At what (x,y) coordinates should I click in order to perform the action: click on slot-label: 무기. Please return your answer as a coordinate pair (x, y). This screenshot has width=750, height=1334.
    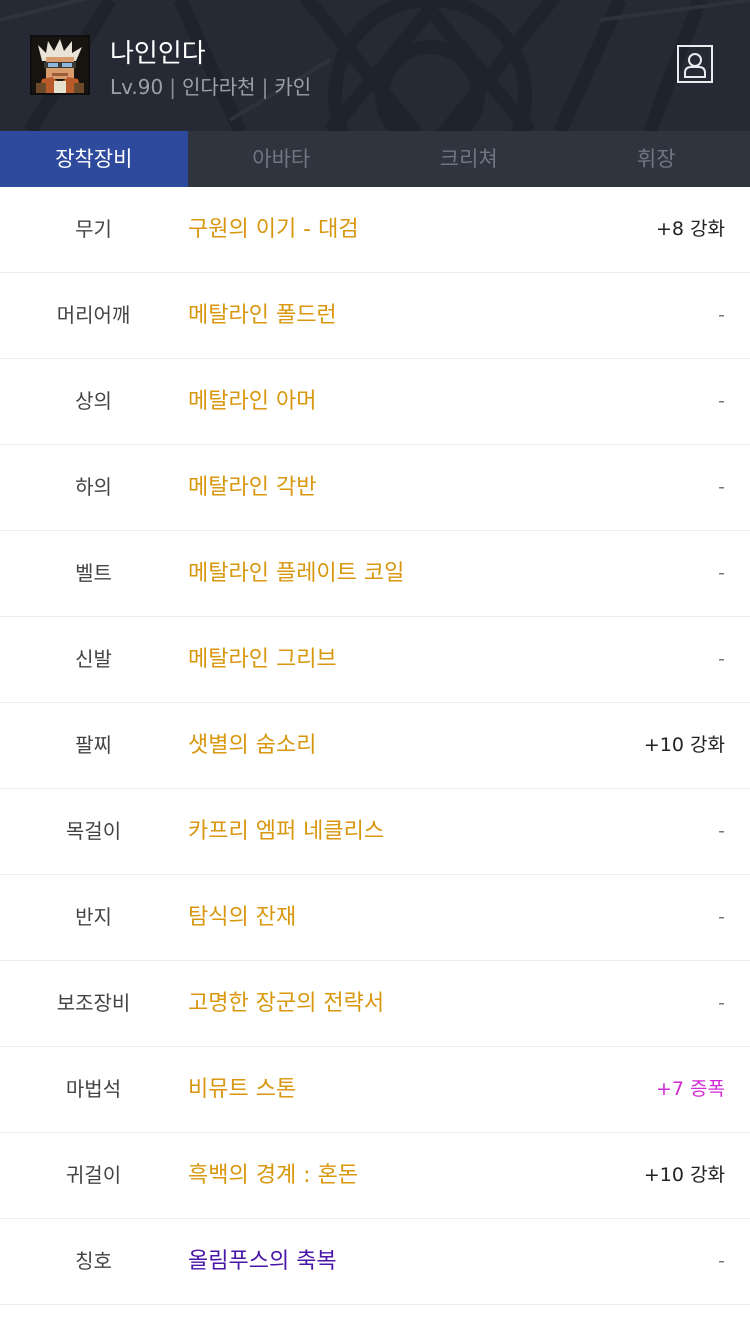
    Looking at the image, I should click on (93, 229).